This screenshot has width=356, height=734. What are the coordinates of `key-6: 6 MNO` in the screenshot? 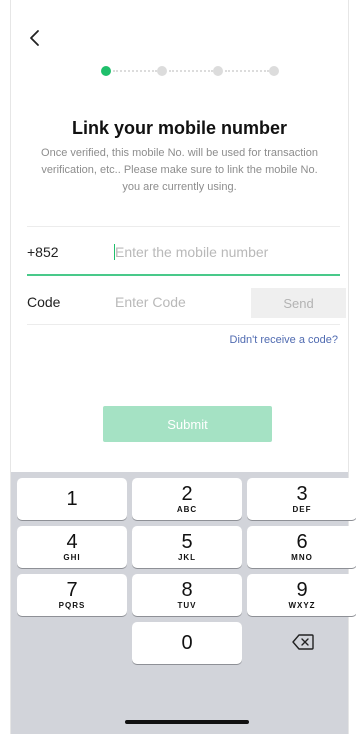 It's located at (301, 547).